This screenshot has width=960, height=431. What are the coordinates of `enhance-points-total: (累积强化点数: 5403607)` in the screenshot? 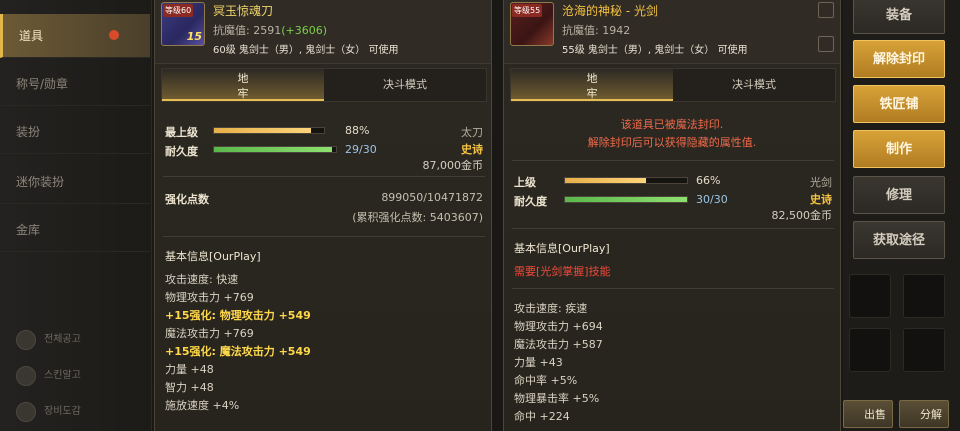 It's located at (417, 217).